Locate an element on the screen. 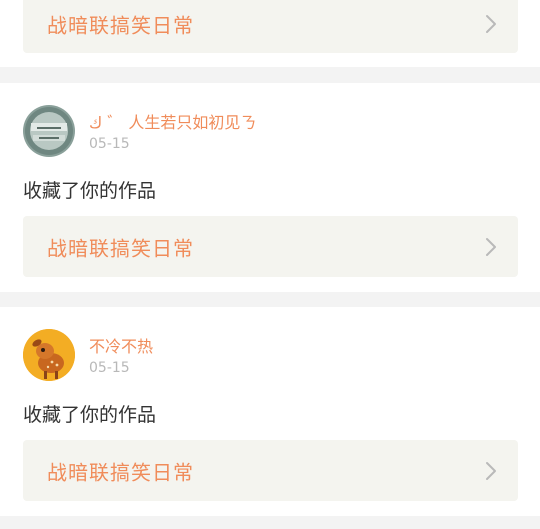 The height and width of the screenshot is (529, 540). notification-card: 战暗联搞笑日常 is located at coordinates (270, 33).